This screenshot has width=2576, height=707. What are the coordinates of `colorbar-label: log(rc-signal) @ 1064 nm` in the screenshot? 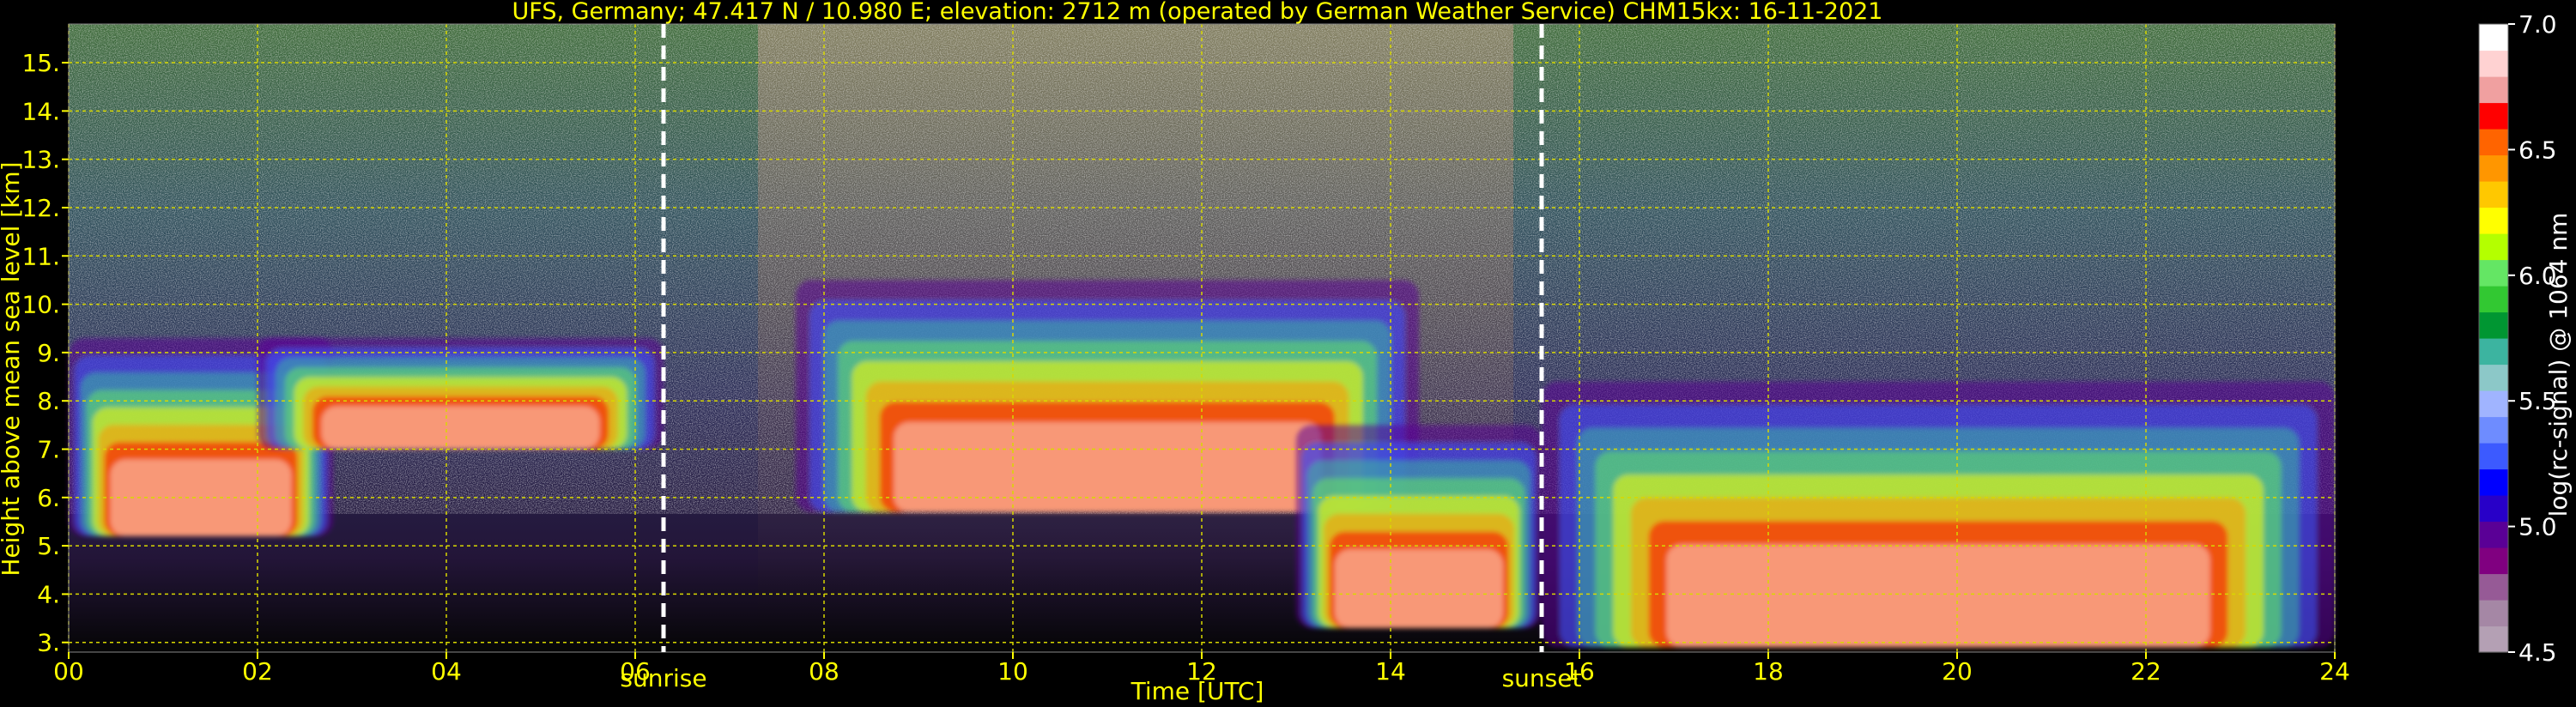 It's located at (2558, 365).